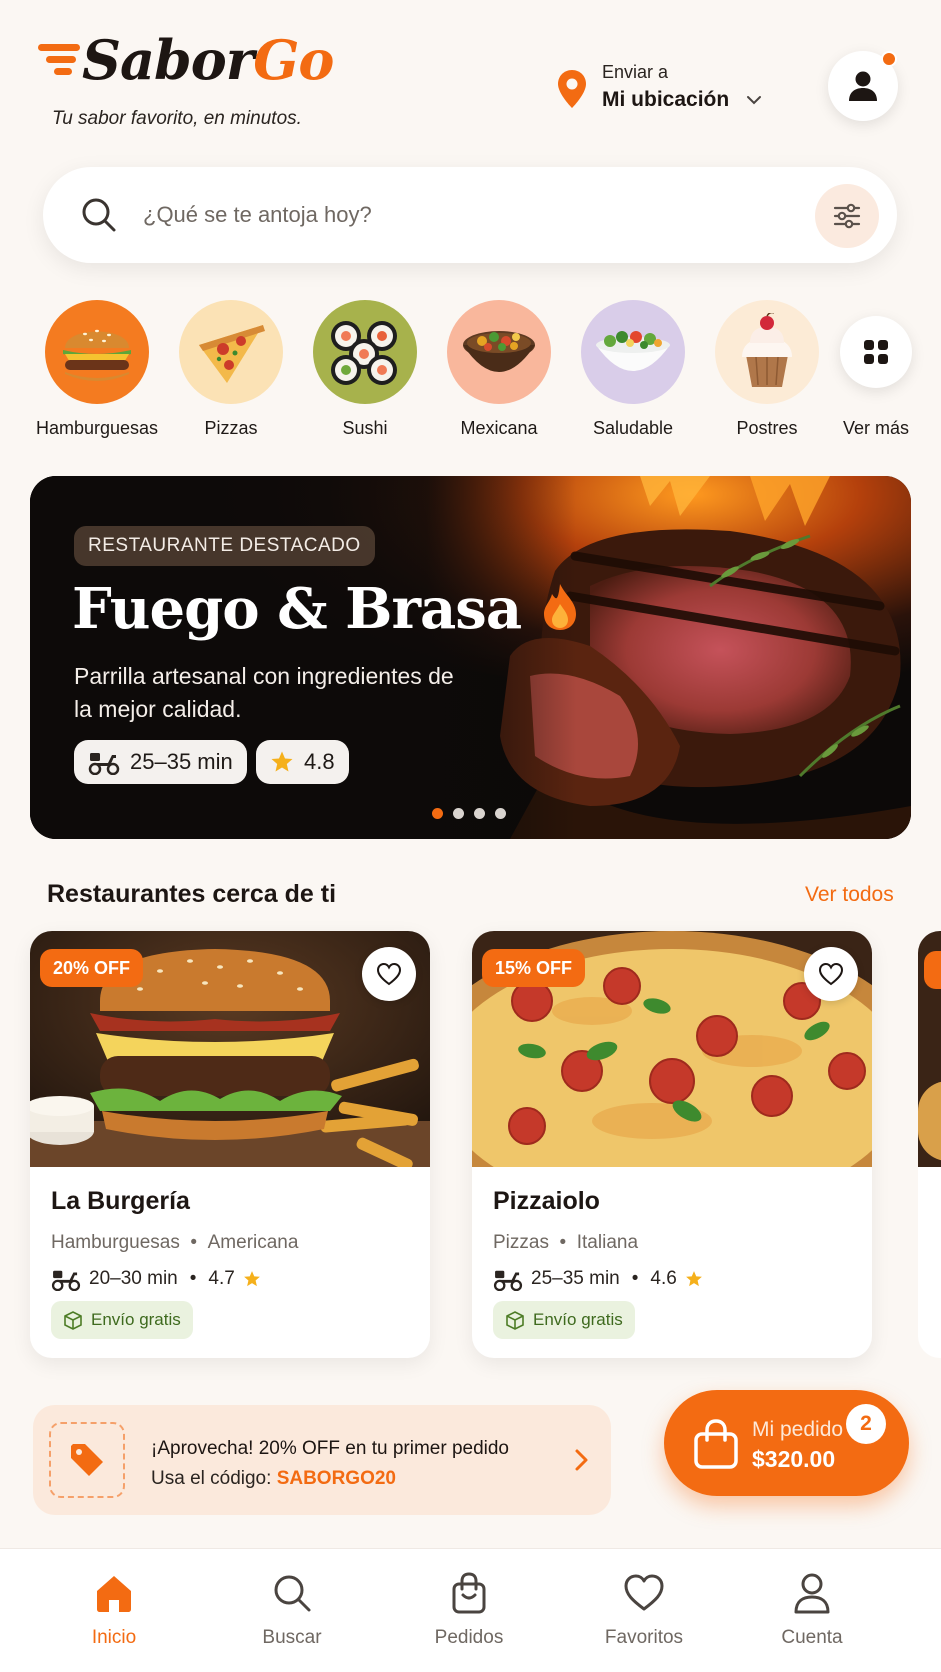 The image size is (941, 1672). I want to click on nav-cuenta: Cuenta, so click(812, 1614).